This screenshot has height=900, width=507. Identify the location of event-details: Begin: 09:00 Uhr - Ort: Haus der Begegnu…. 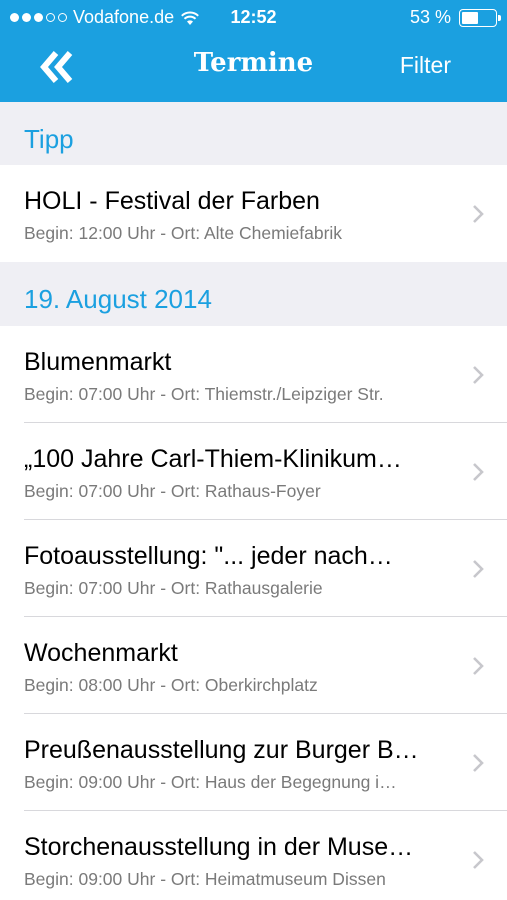
(210, 782).